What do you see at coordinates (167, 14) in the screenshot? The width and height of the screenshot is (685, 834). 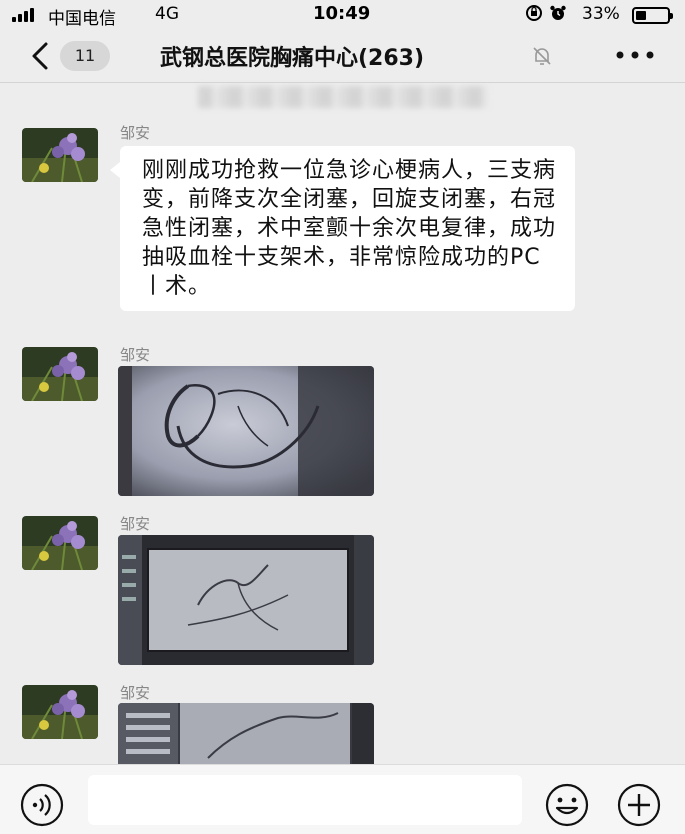 I see `network-type: 4G` at bounding box center [167, 14].